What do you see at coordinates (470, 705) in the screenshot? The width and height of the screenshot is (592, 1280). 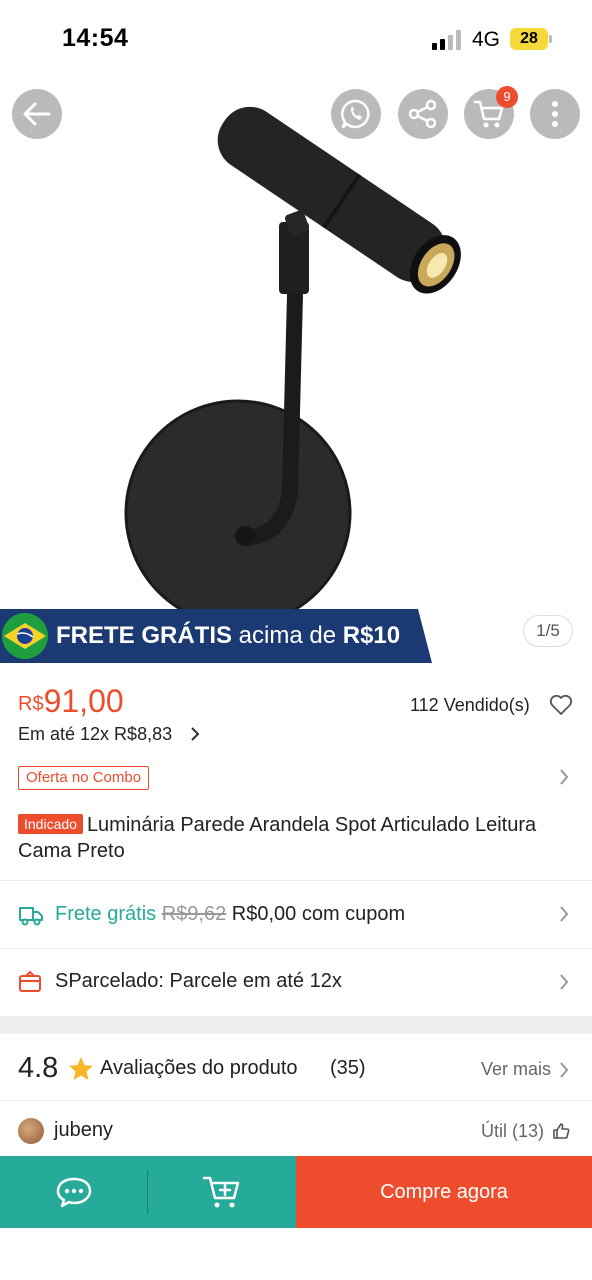 I see `sold-count: 112 Vendido(s)` at bounding box center [470, 705].